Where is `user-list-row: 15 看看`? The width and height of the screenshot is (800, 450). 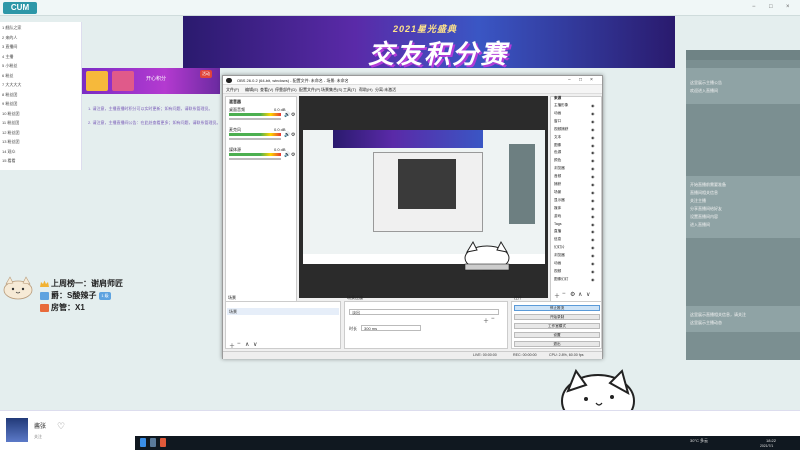 user-list-row: 15 看看 is located at coordinates (9, 161).